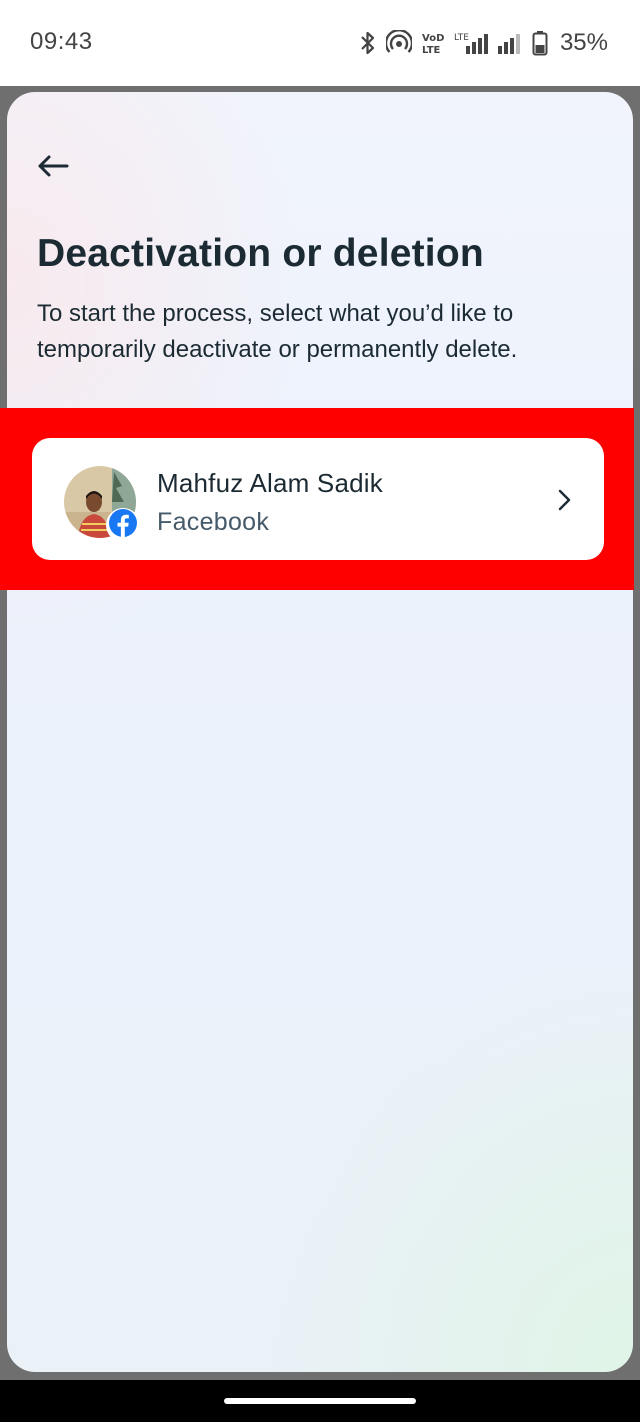 This screenshot has width=640, height=1422. I want to click on avatar, so click(102, 504).